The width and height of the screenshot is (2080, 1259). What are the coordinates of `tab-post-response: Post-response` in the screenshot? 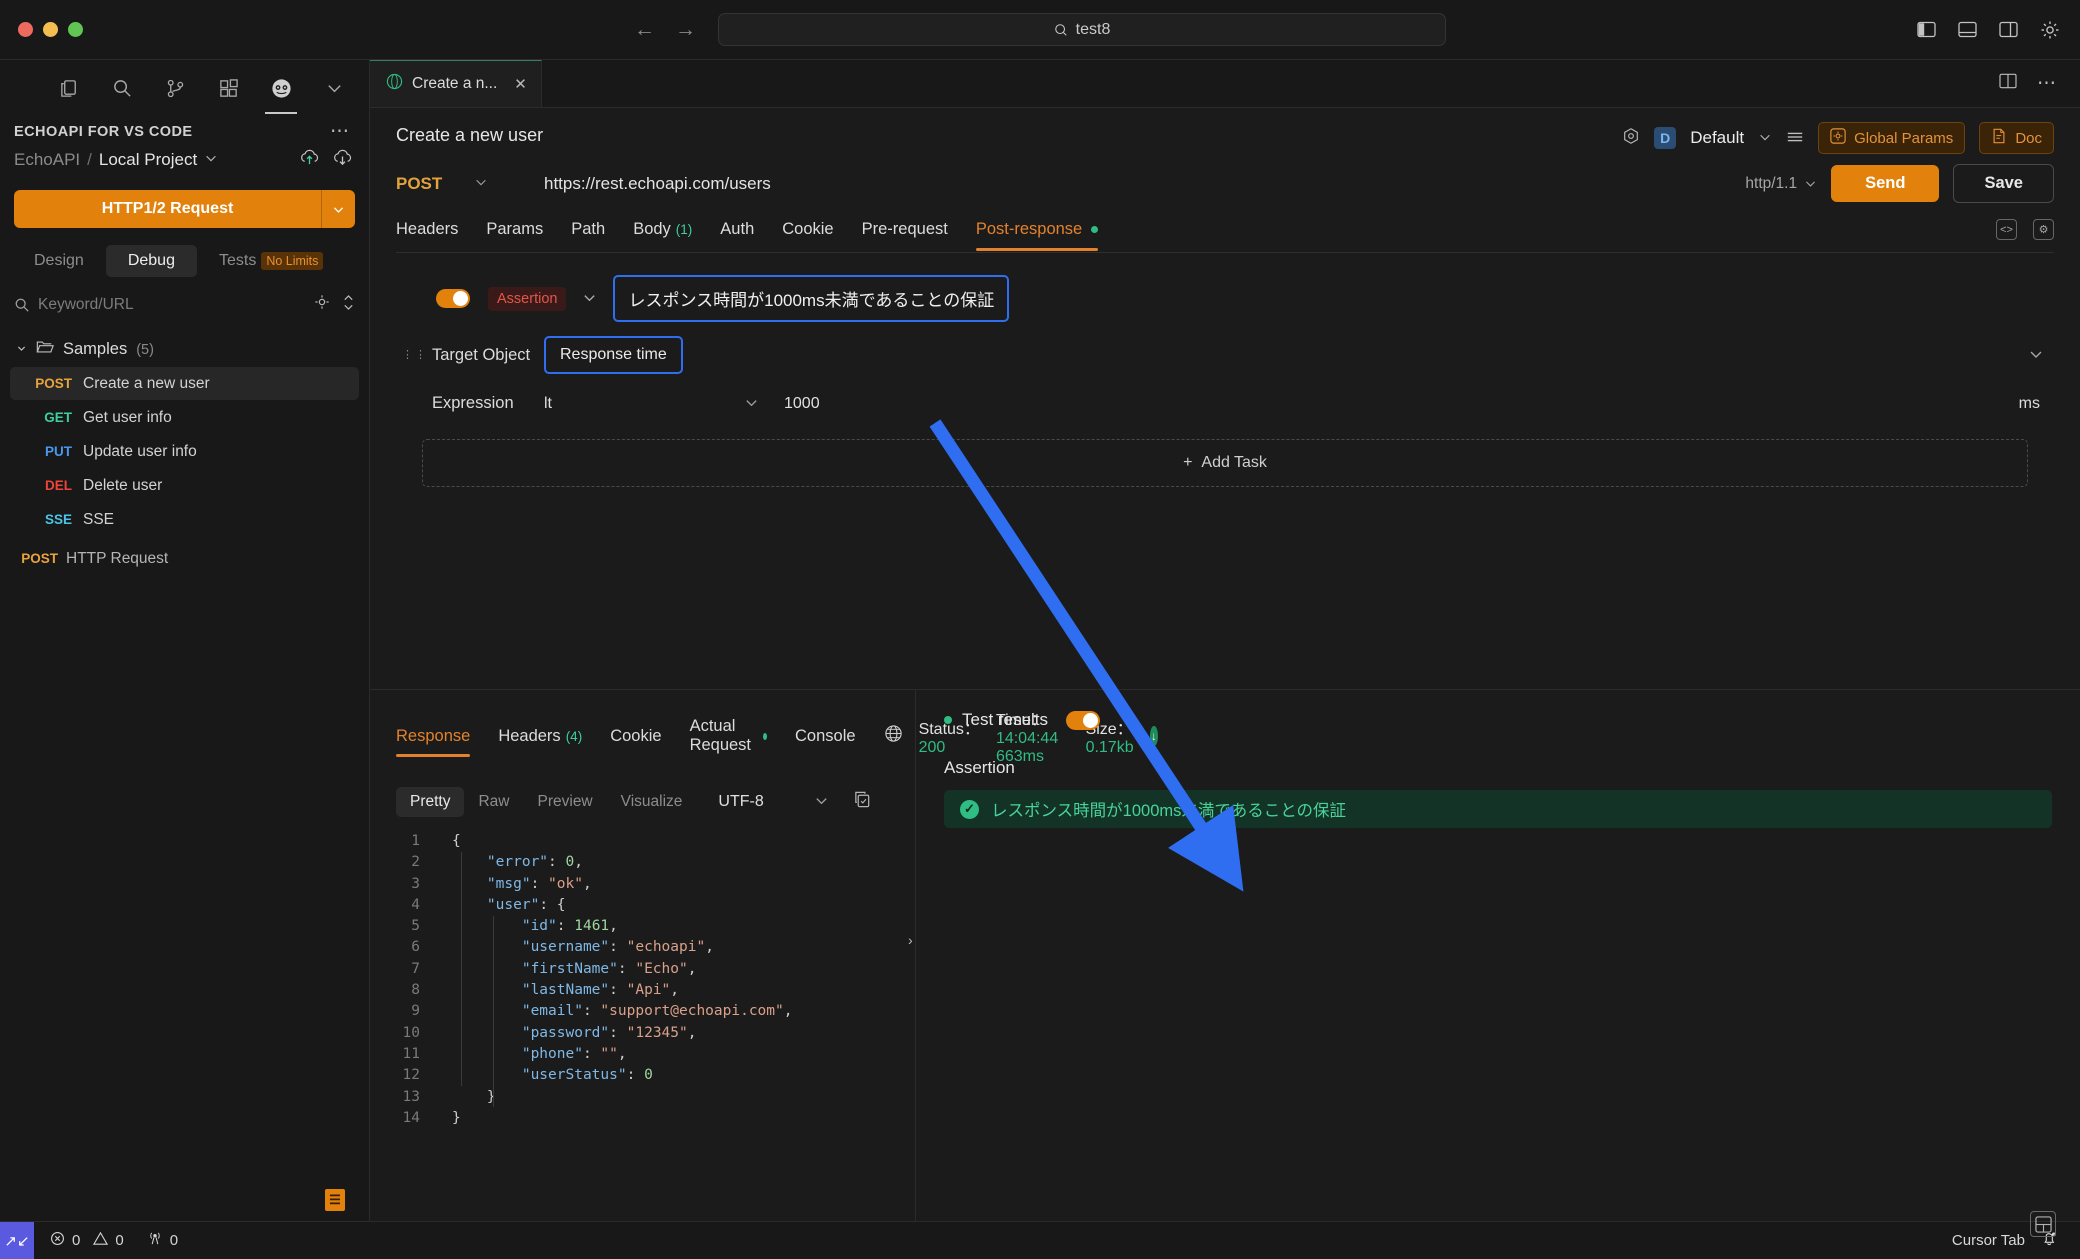 It's located at (1037, 235).